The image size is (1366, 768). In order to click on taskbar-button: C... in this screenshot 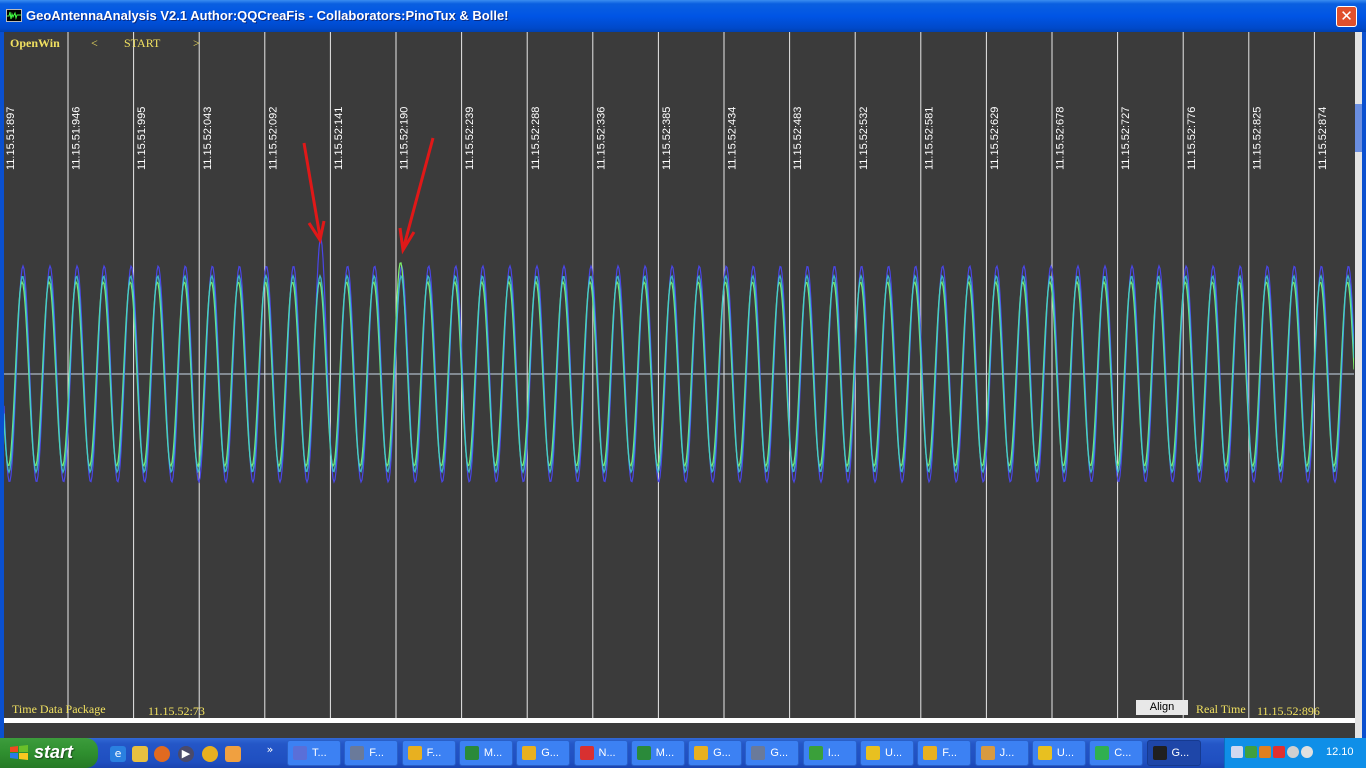, I will do `click(1116, 753)`.